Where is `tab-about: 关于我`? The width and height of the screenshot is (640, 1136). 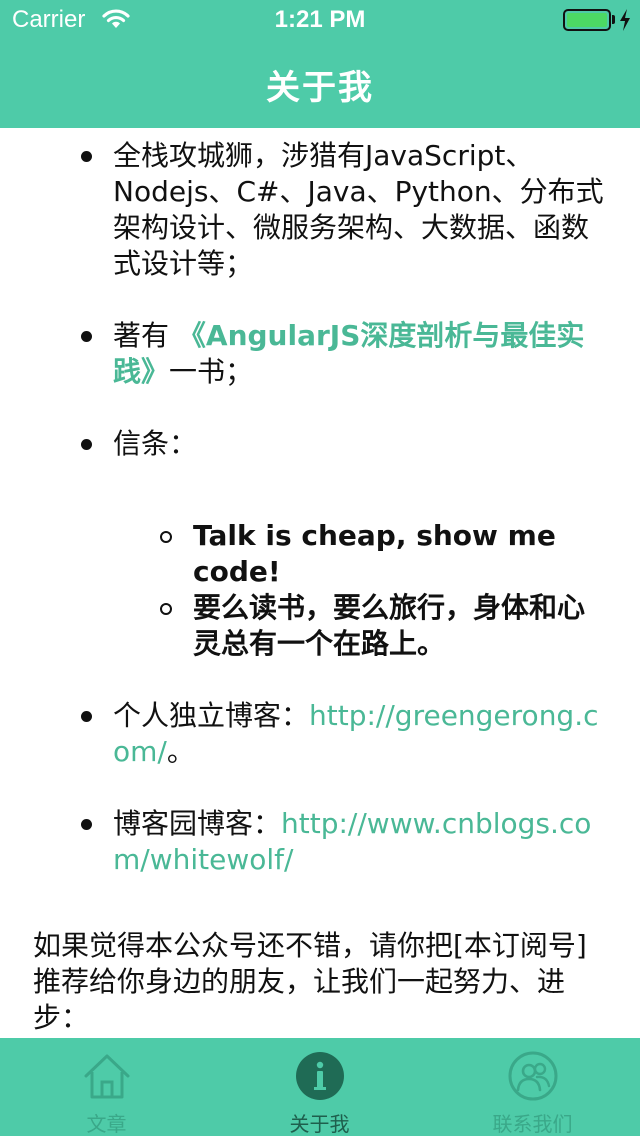
tab-about: 关于我 is located at coordinates (319, 1087).